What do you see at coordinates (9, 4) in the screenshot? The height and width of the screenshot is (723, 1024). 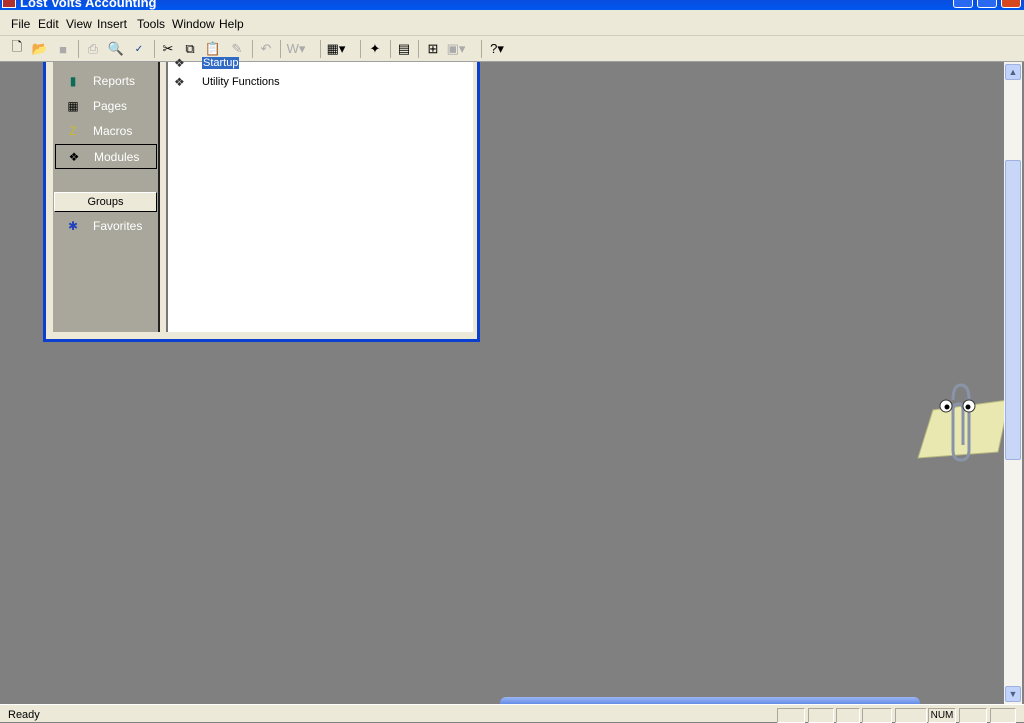 I see `access-app-icon` at bounding box center [9, 4].